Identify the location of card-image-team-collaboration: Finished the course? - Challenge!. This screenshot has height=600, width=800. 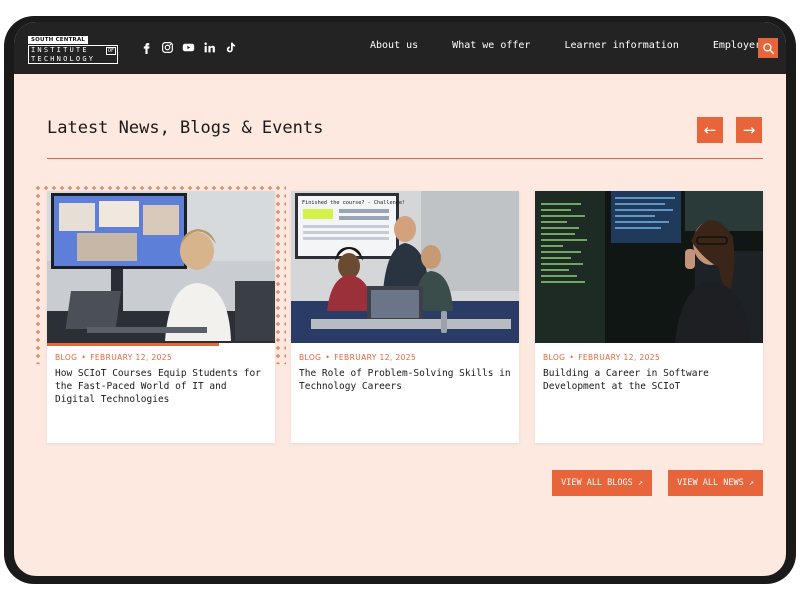
(405, 267).